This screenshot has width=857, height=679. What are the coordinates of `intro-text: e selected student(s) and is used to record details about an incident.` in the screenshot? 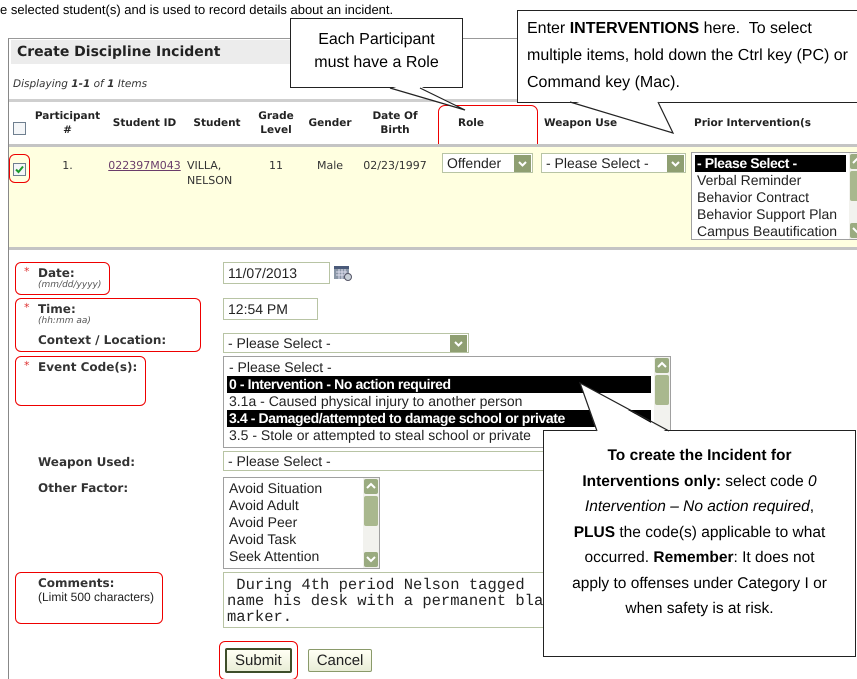 It's located at (197, 9).